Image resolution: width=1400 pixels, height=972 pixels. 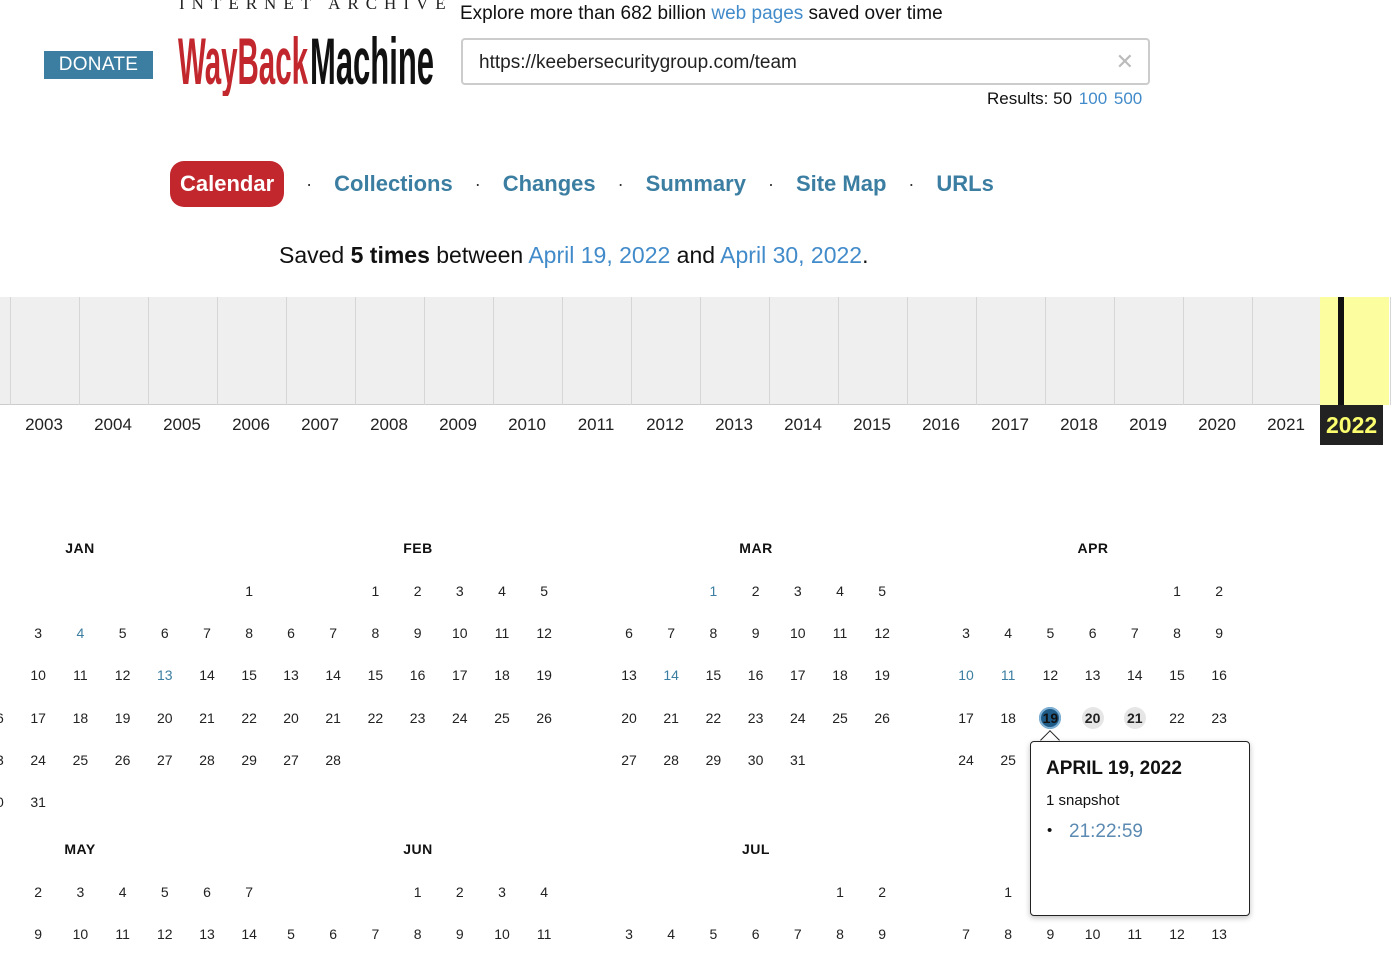 I want to click on year-label: 2014, so click(x=803, y=425).